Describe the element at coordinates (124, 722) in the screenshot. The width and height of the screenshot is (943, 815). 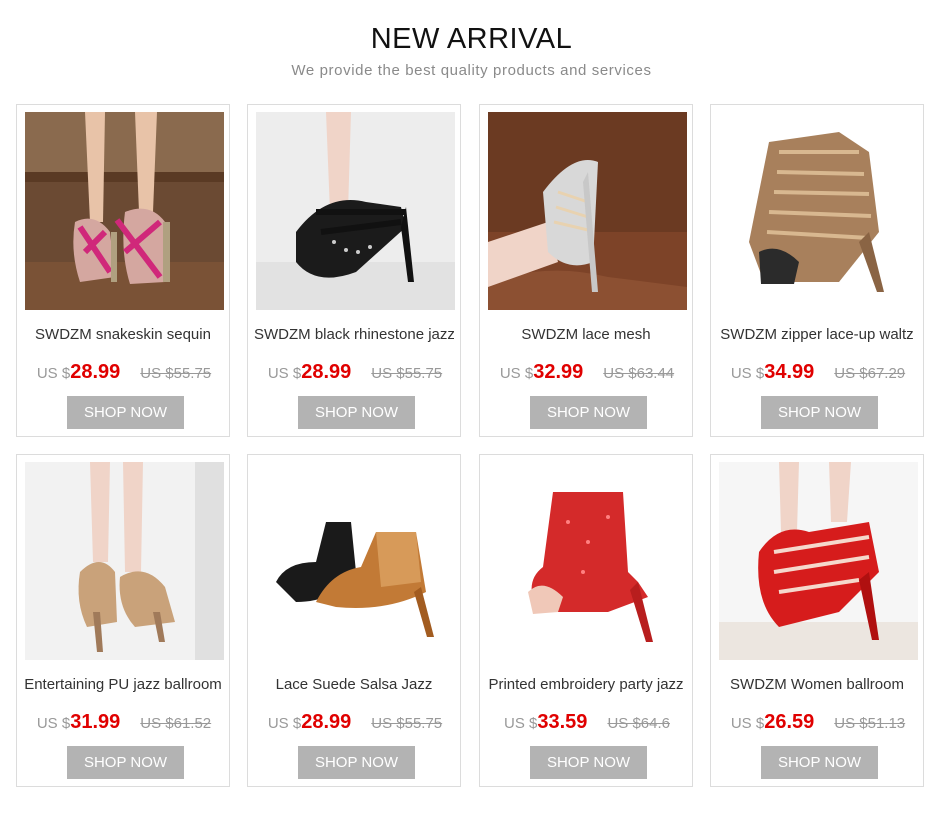
I see `price-row: US $31.99 US $61.52` at that location.